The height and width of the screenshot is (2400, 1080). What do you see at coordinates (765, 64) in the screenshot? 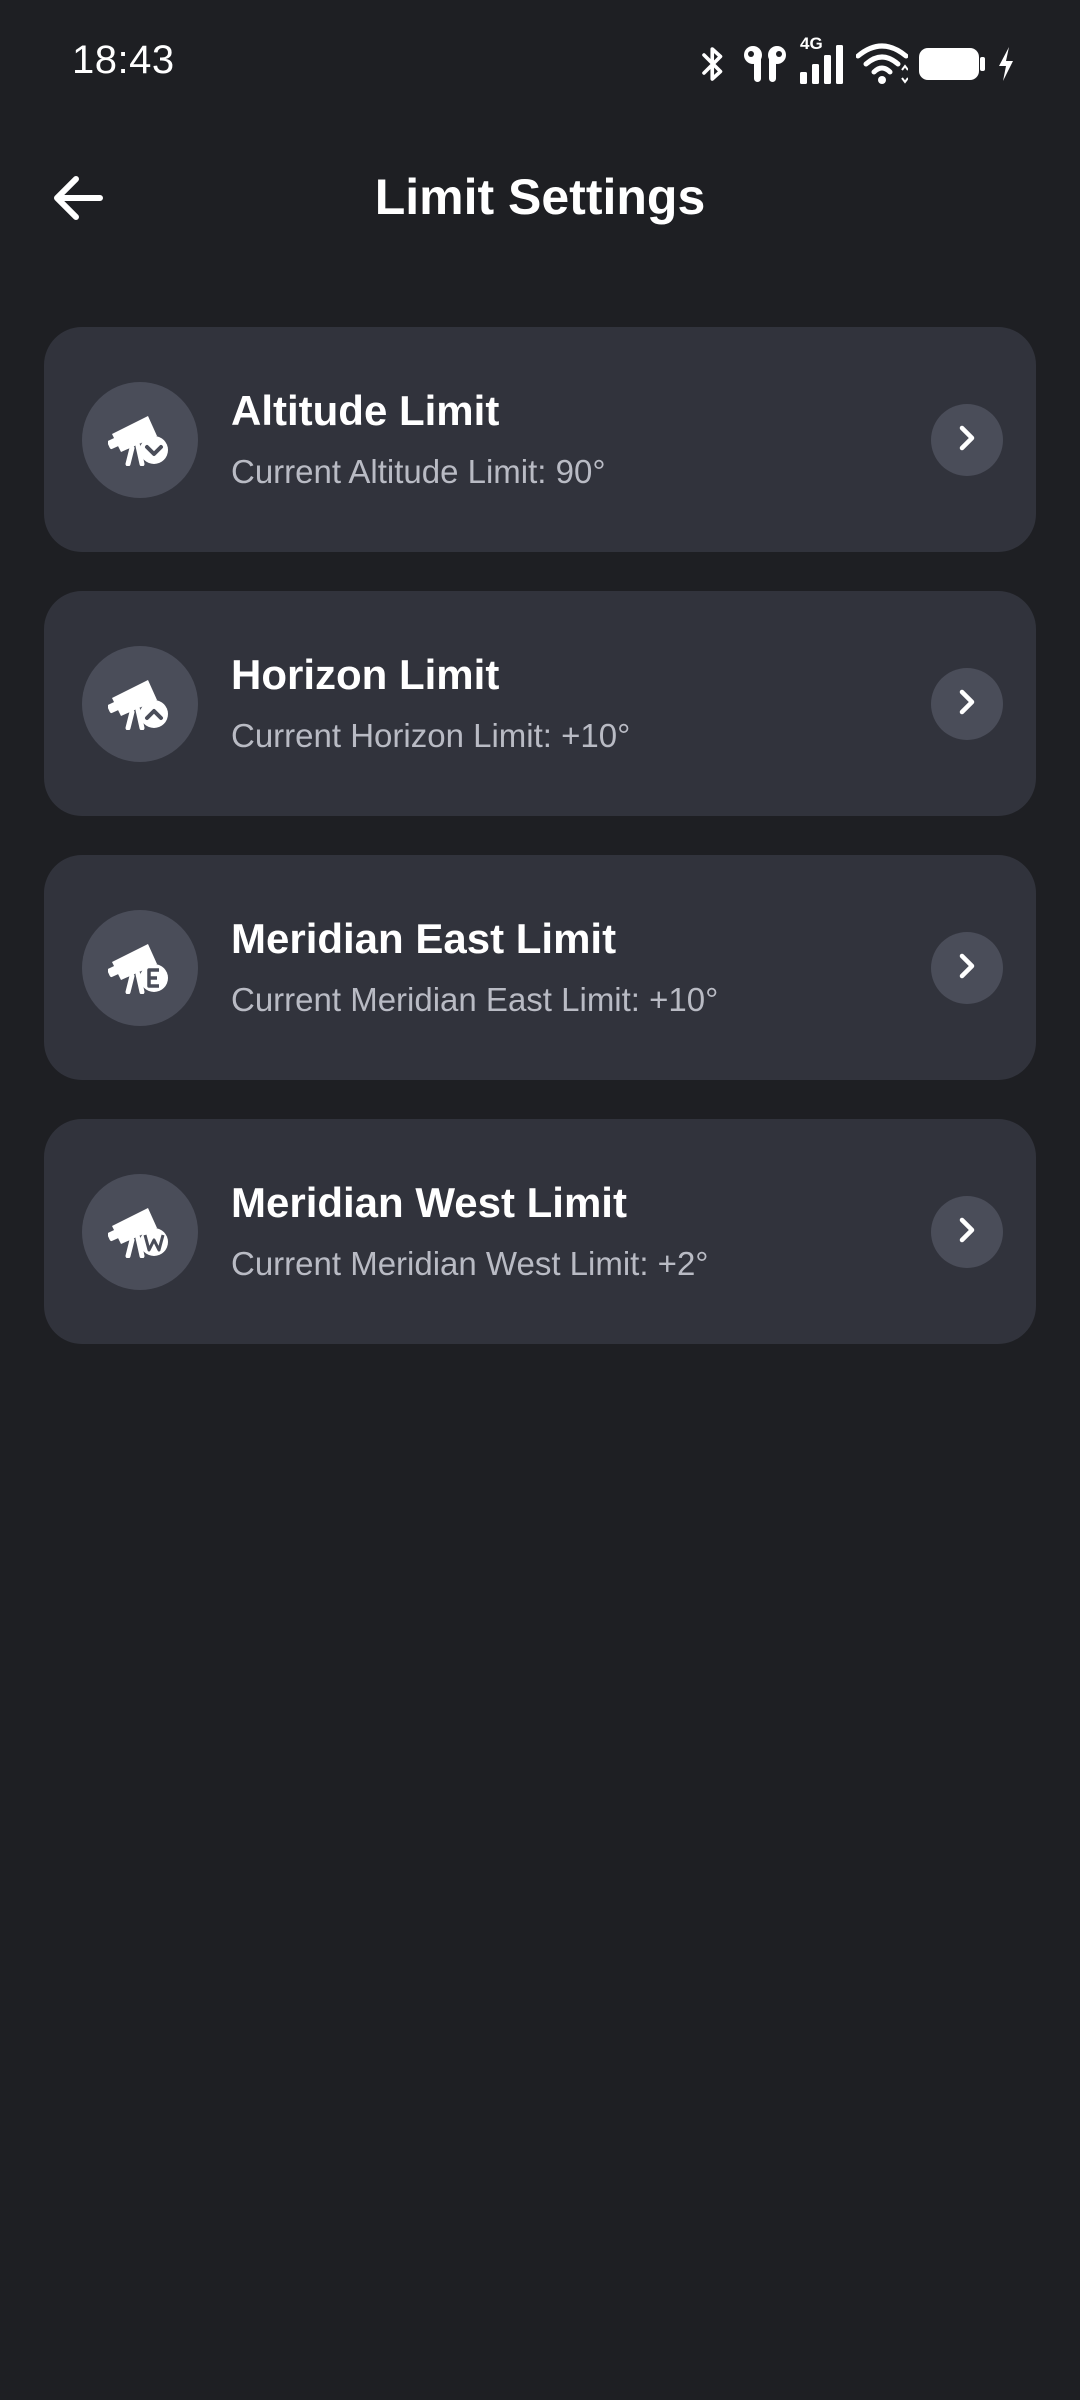
I see `earbuds-icon` at bounding box center [765, 64].